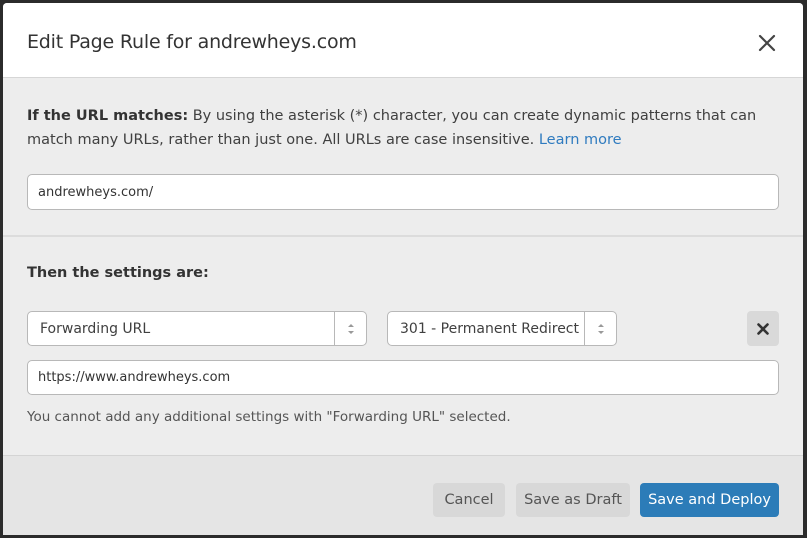 The height and width of the screenshot is (538, 807). What do you see at coordinates (580, 140) in the screenshot?
I see `learn-more-link: Learn more` at bounding box center [580, 140].